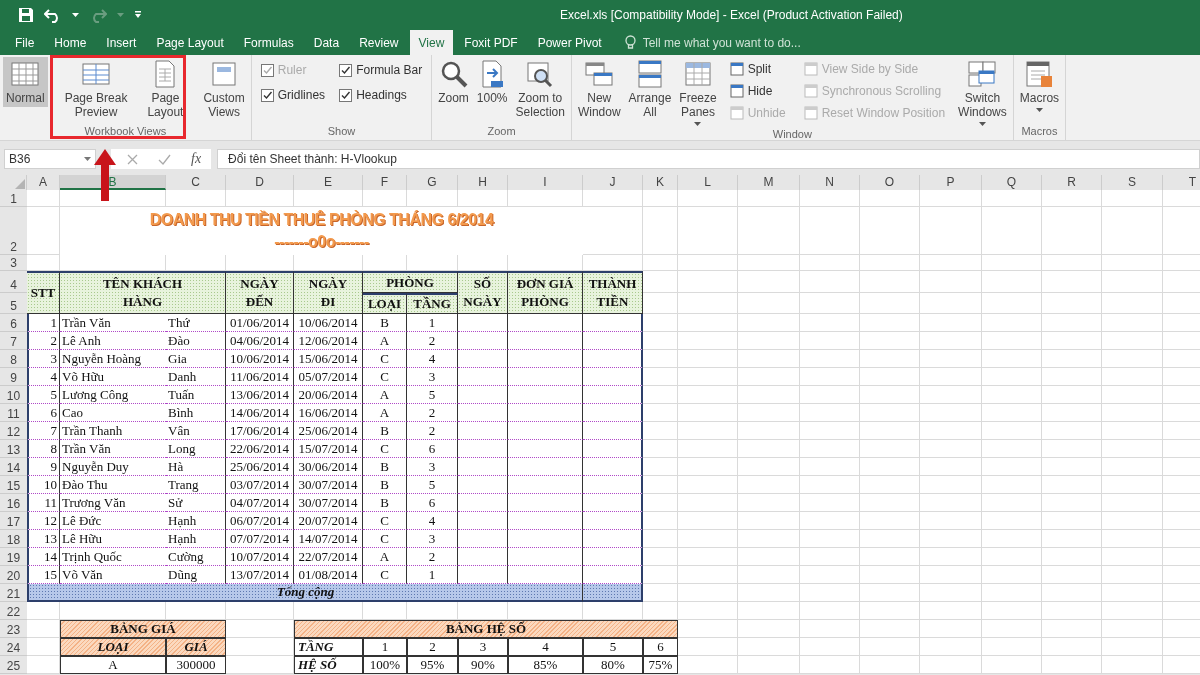 This screenshot has width=1200, height=675. Describe the element at coordinates (268, 42) in the screenshot. I see `ribbon-tab: Formulas` at that location.